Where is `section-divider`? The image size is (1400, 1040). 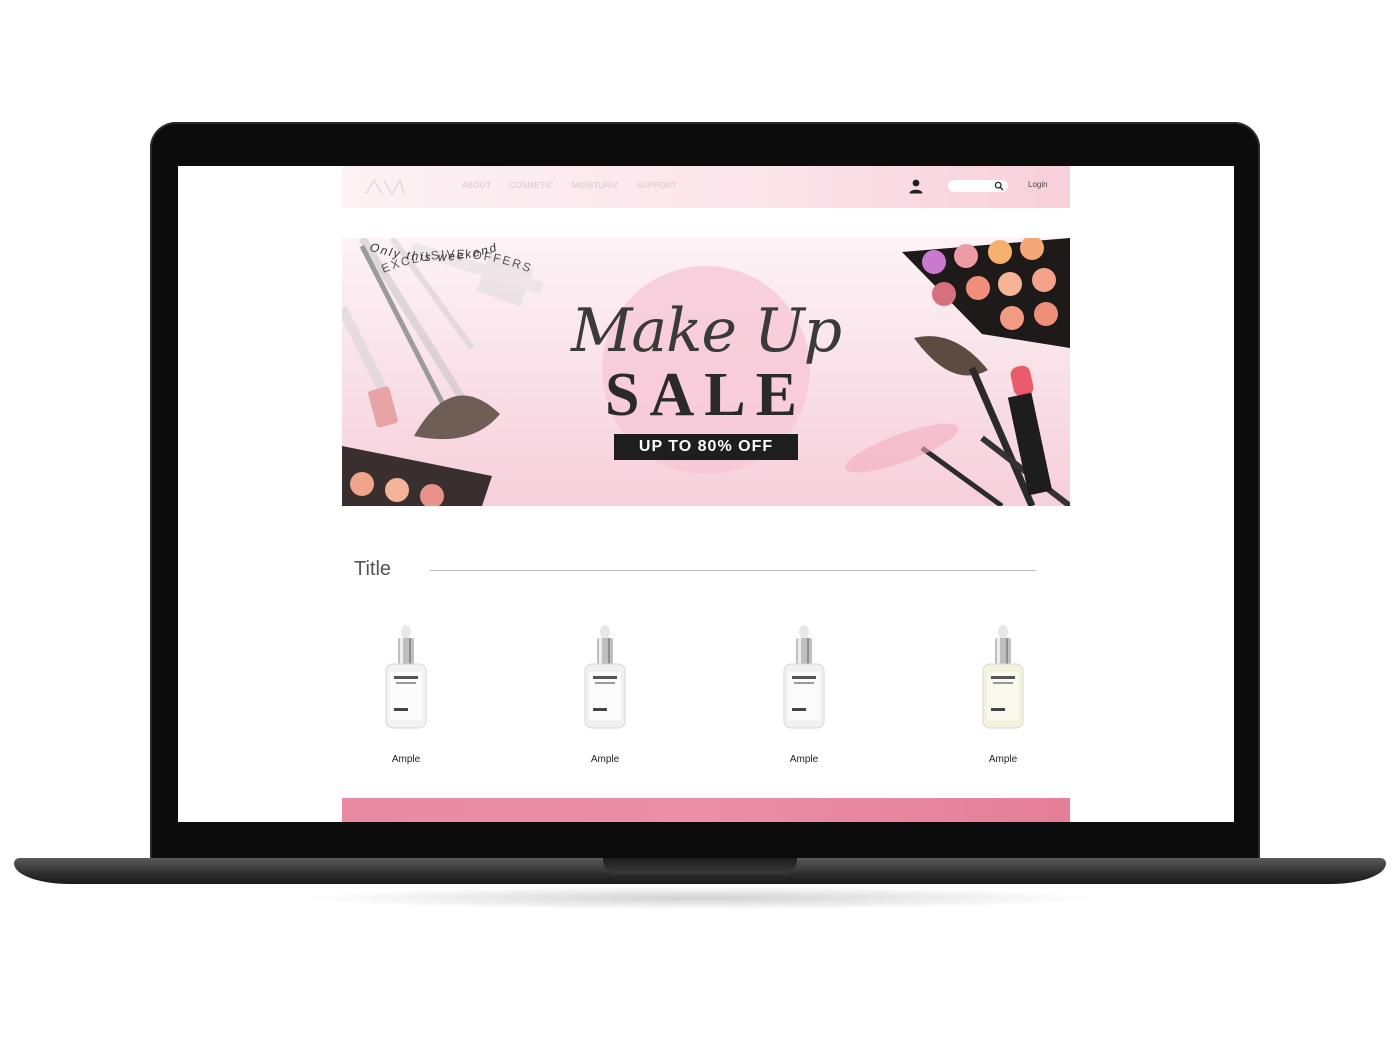
section-divider is located at coordinates (733, 570).